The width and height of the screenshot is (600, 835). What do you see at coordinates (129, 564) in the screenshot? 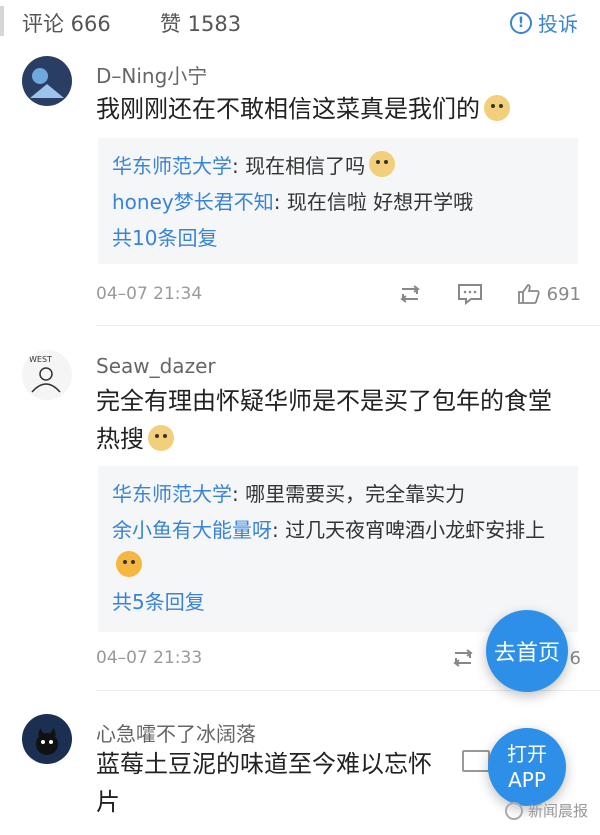
I see `laughing-emoji-icon` at bounding box center [129, 564].